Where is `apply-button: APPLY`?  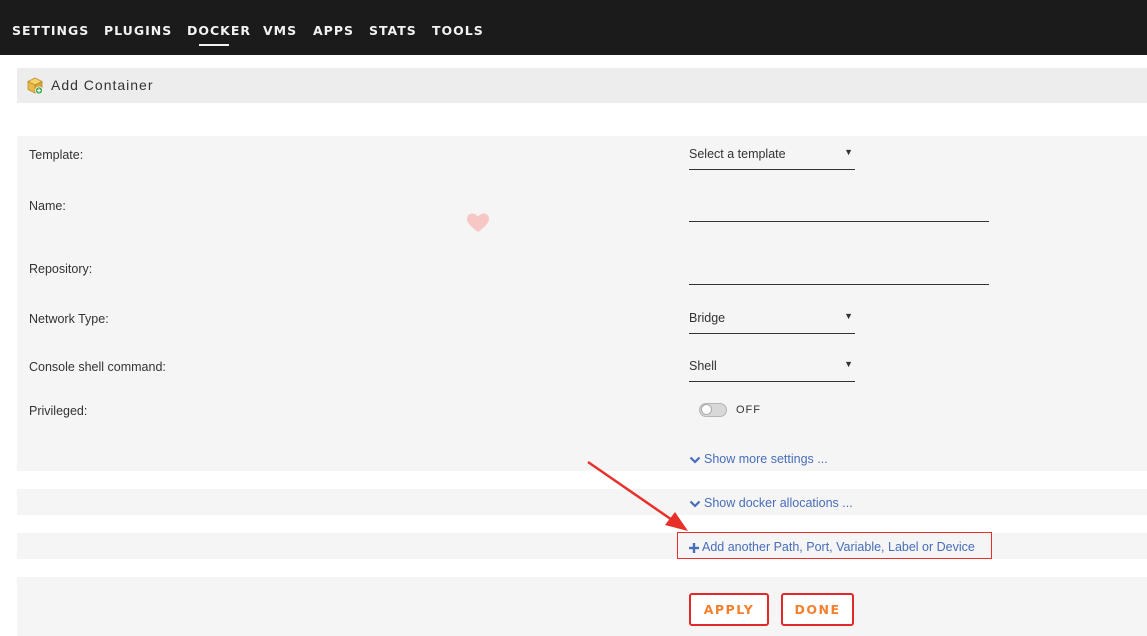
apply-button: APPLY is located at coordinates (729, 609).